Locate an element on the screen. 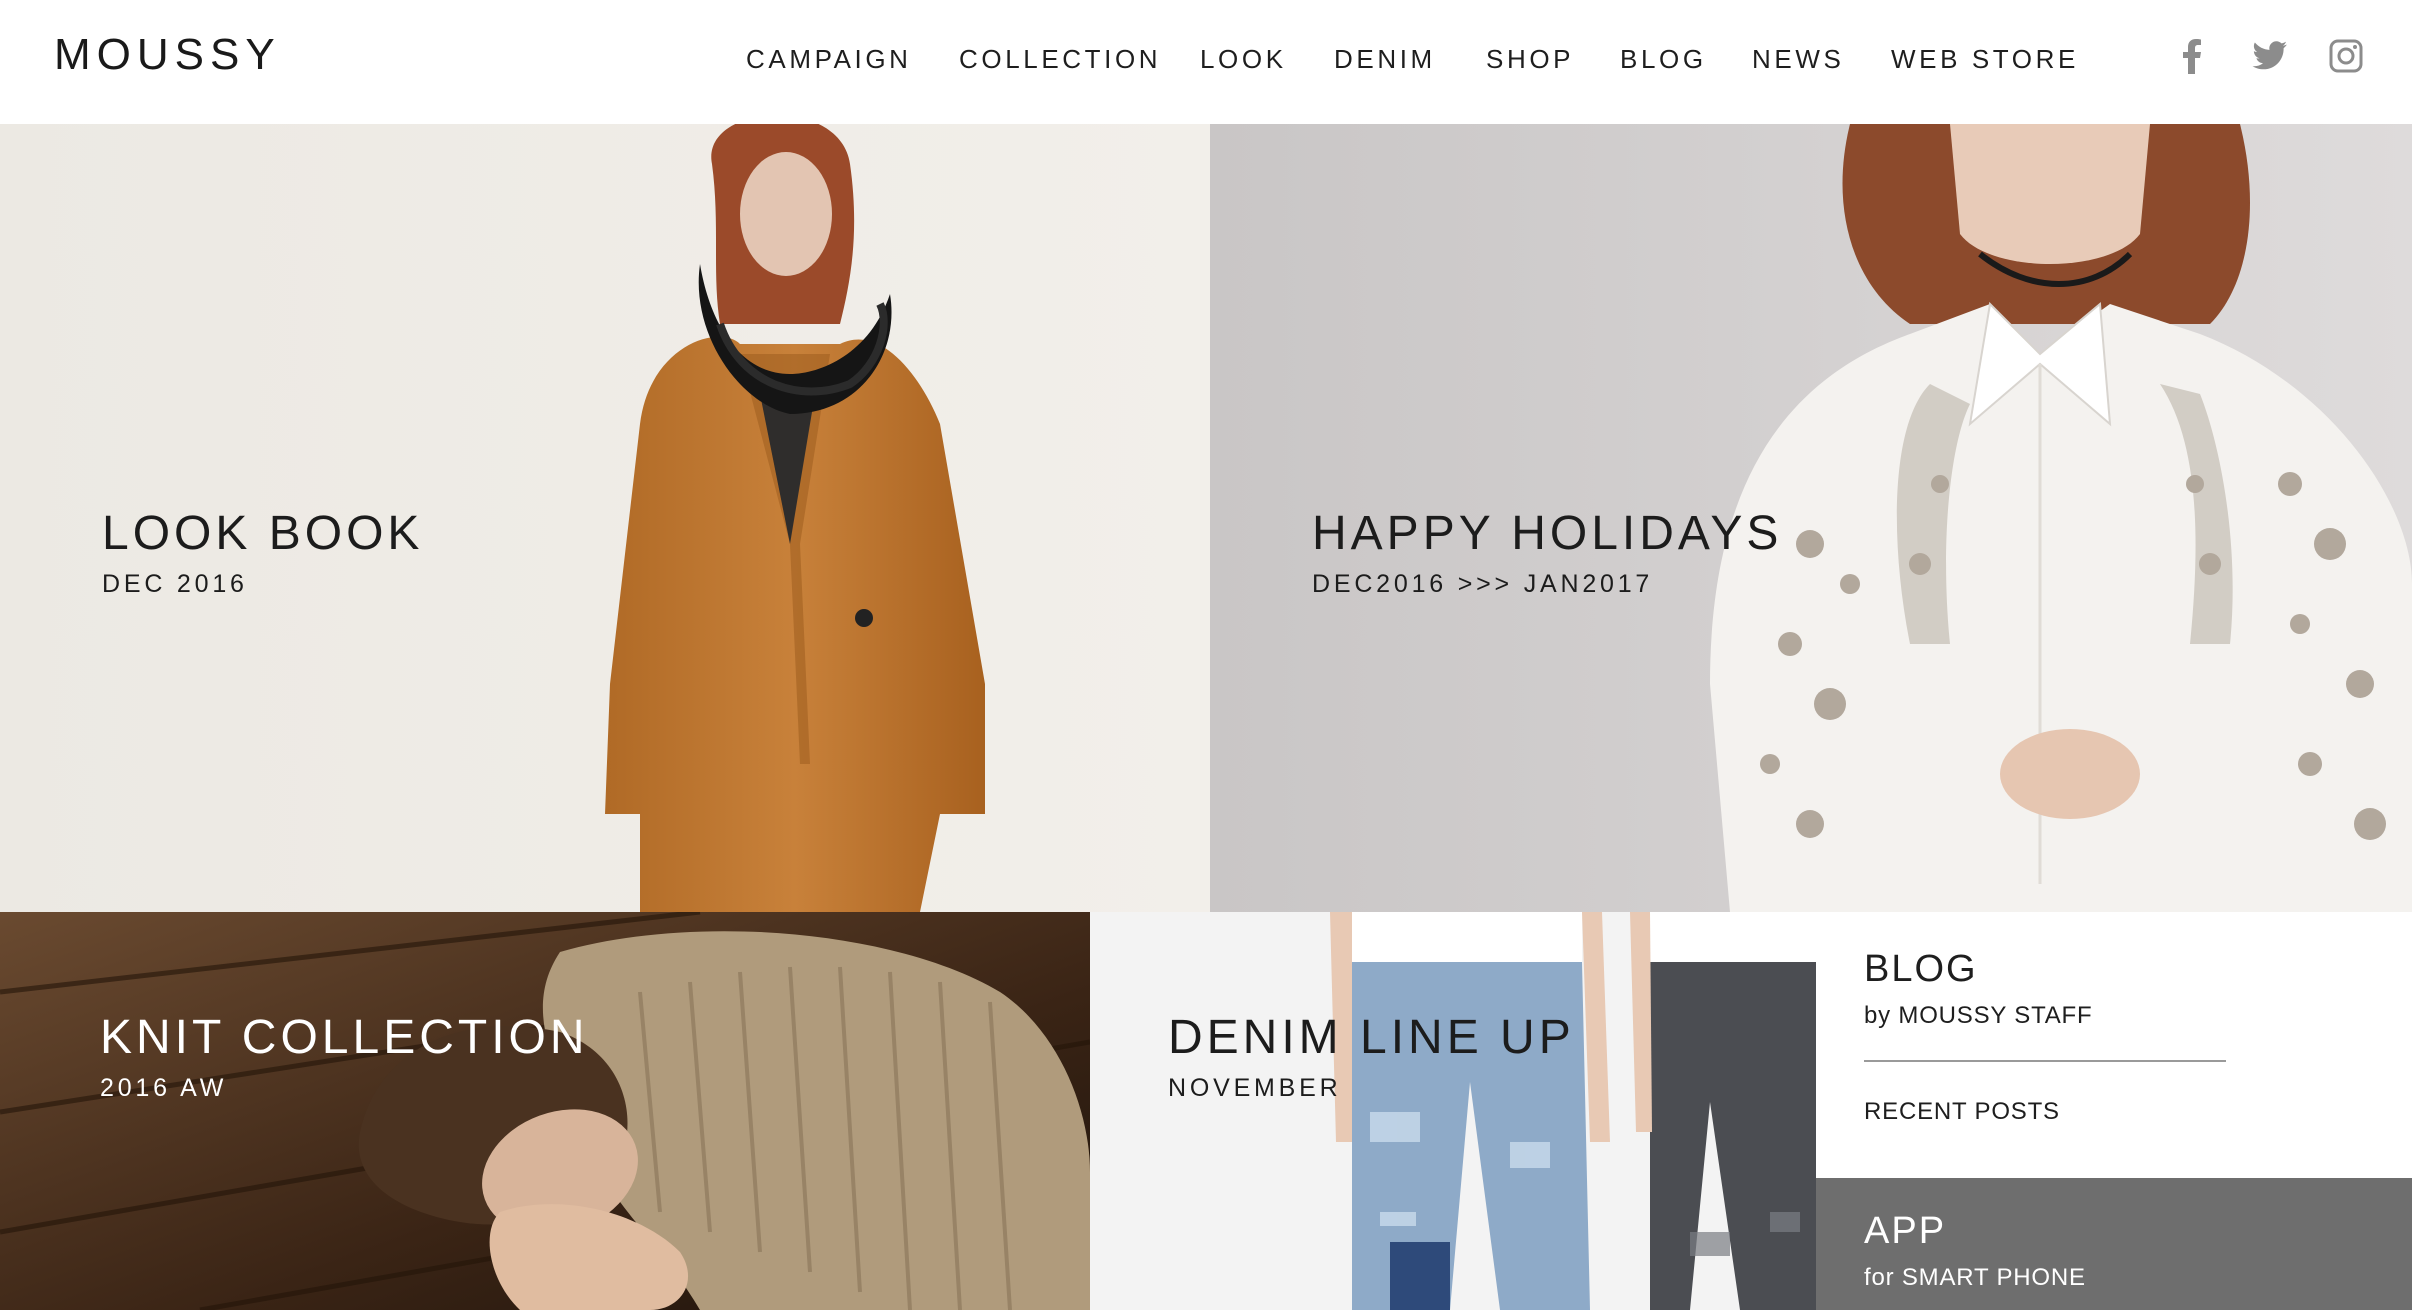 The image size is (2412, 1310). denim-photo is located at coordinates (1453, 1111).